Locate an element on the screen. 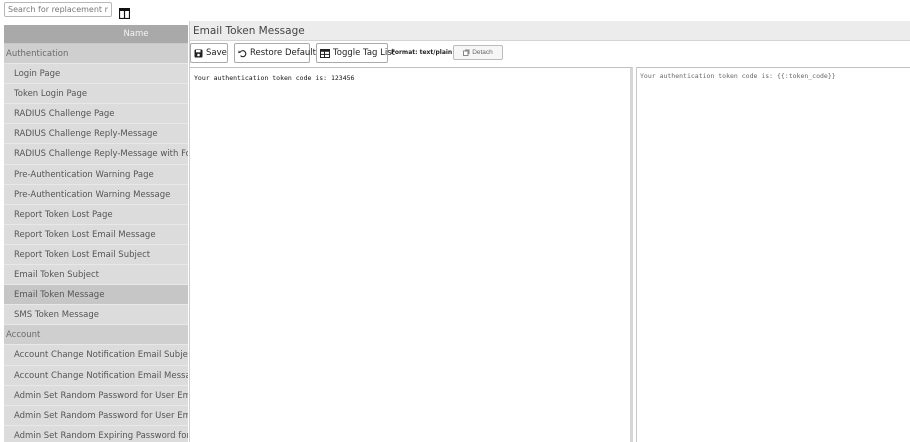  list-item: SMS Token Message is located at coordinates (96, 315).